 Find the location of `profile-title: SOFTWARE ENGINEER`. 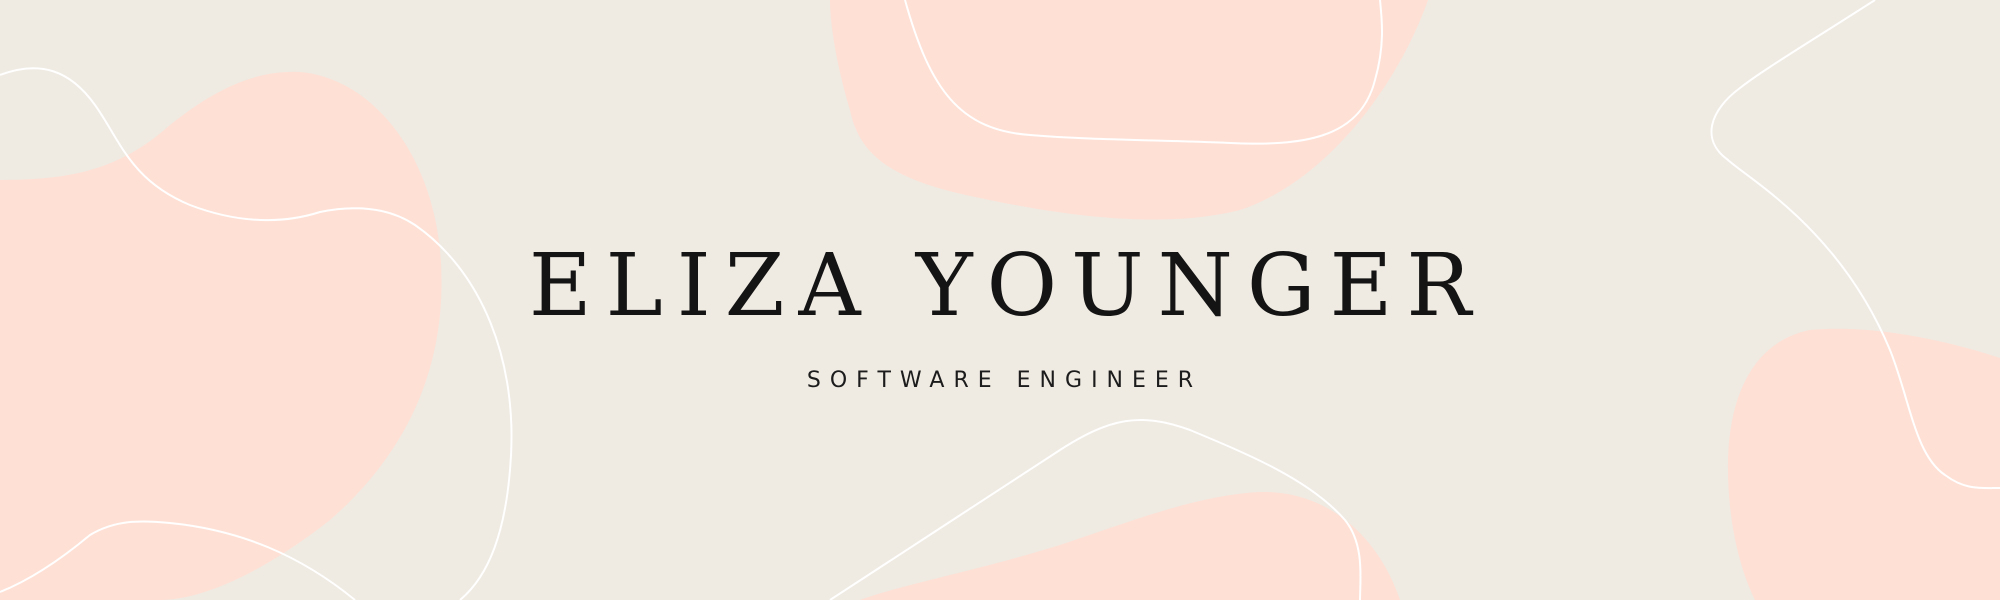

profile-title: SOFTWARE ENGINEER is located at coordinates (1004, 380).